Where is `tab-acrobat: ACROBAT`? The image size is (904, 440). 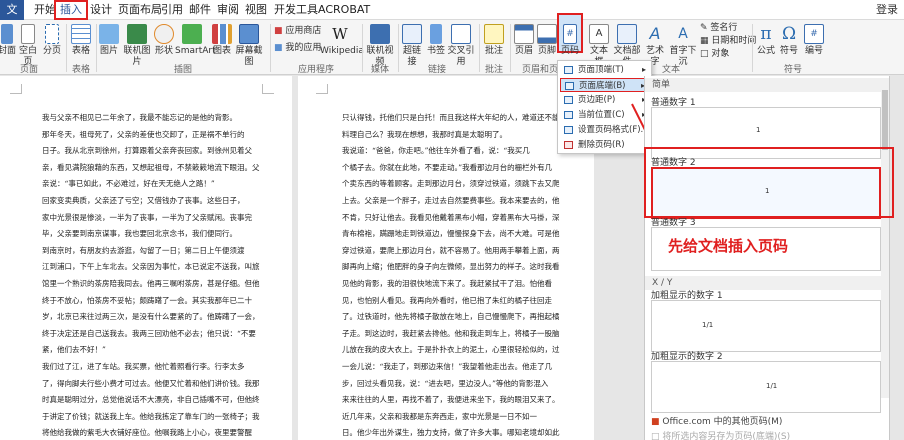
tab-acrobat: ACROBAT is located at coordinates (344, 10).